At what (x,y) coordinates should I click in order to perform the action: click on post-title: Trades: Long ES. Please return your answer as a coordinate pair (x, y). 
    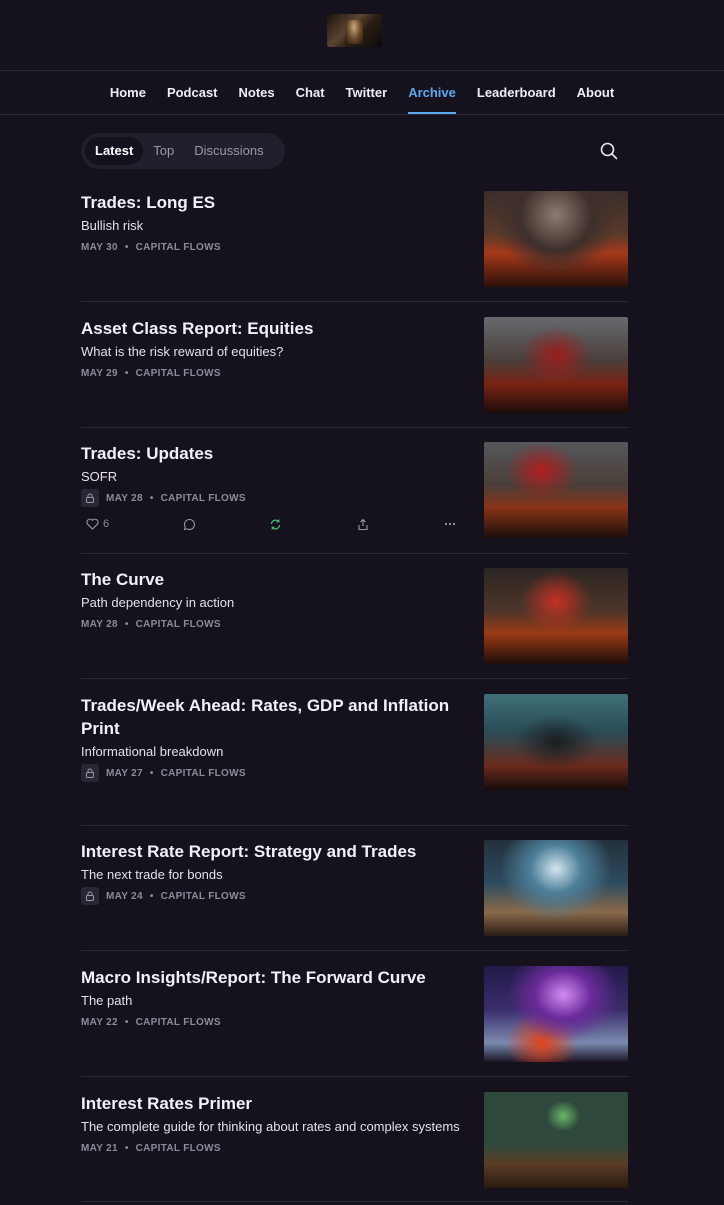
    Looking at the image, I should click on (271, 202).